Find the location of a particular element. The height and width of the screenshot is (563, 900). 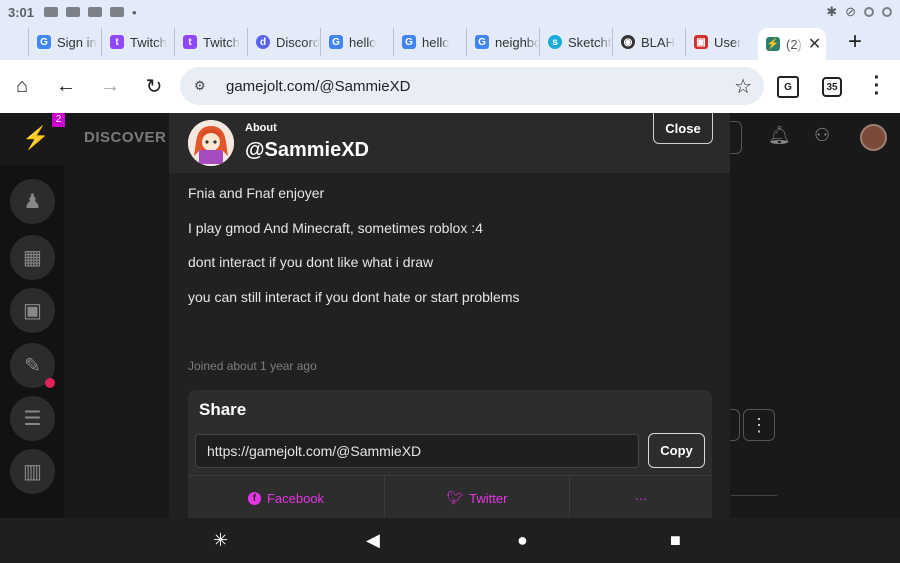

joined-date: Joined about 1 year ago is located at coordinates (252, 366).